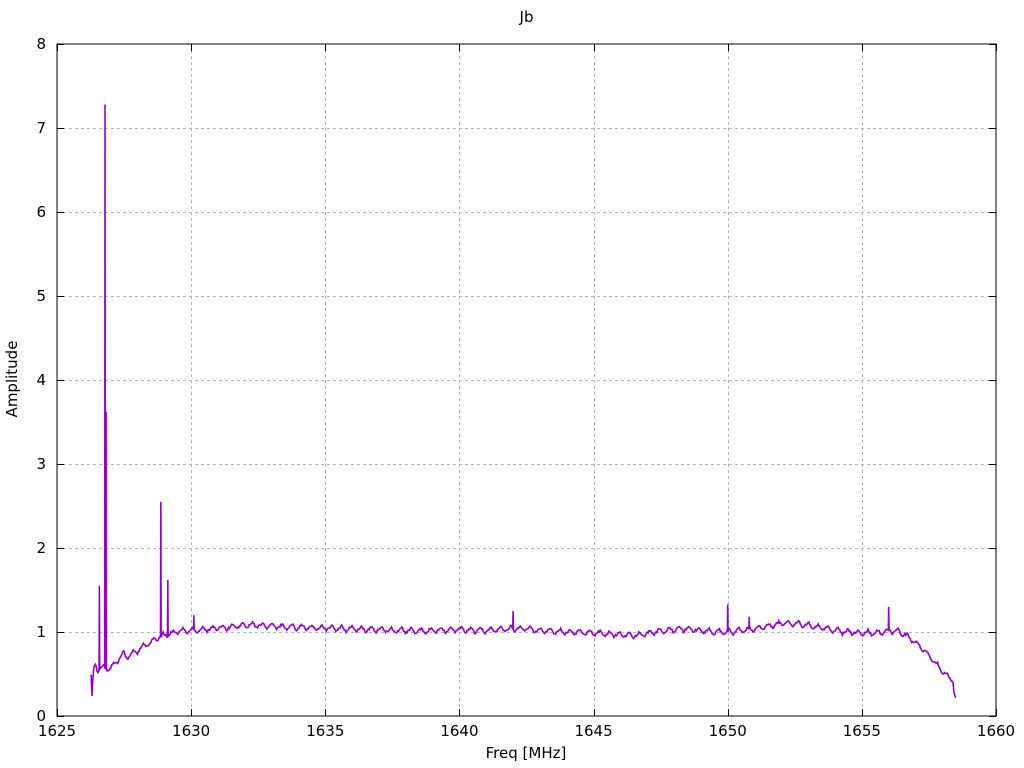 This screenshot has width=1024, height=768. I want to click on svg-text: 8, so click(41, 44).